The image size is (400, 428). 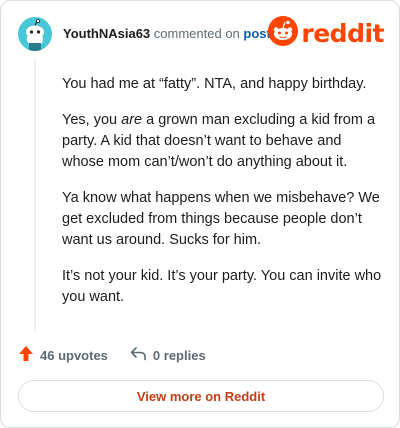 I want to click on reply-button: 0 replies, so click(x=168, y=355).